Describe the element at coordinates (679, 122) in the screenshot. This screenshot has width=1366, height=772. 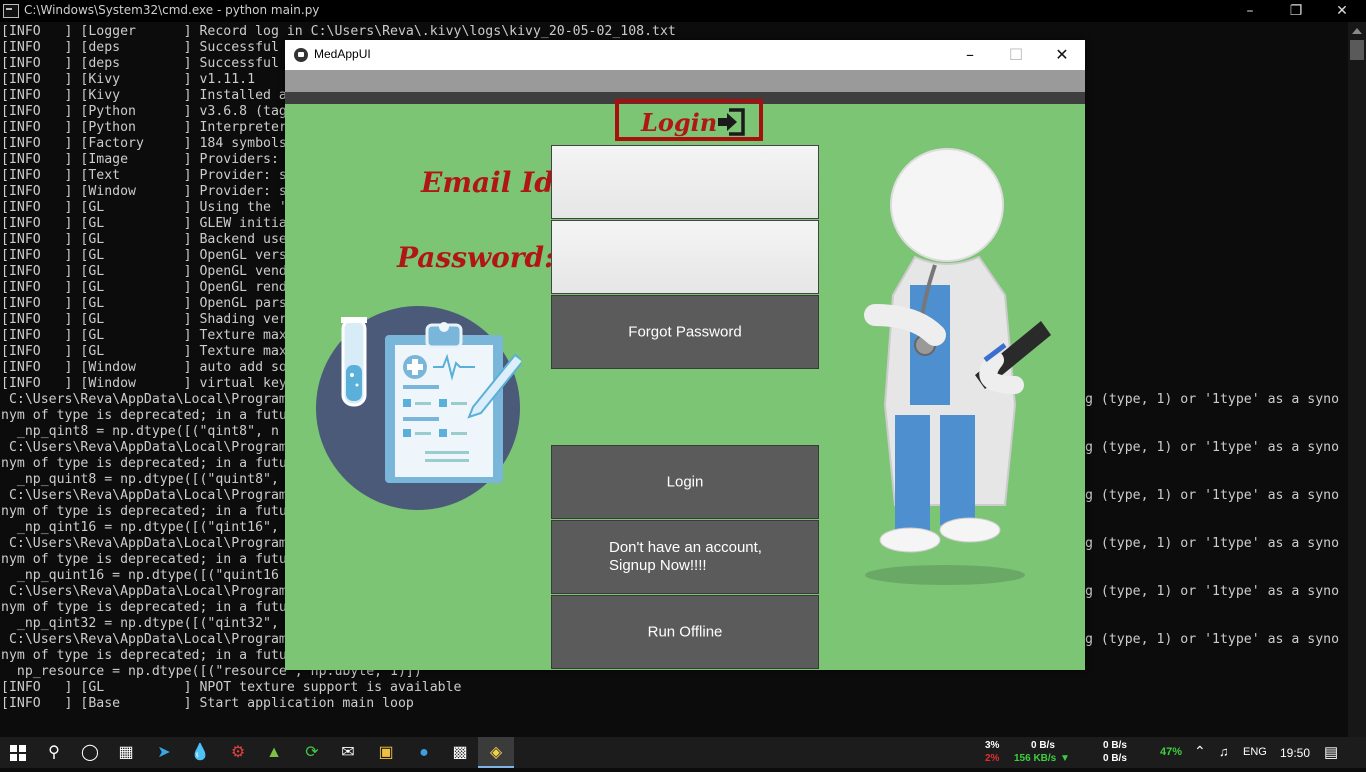
I see `login-heading: Login` at that location.